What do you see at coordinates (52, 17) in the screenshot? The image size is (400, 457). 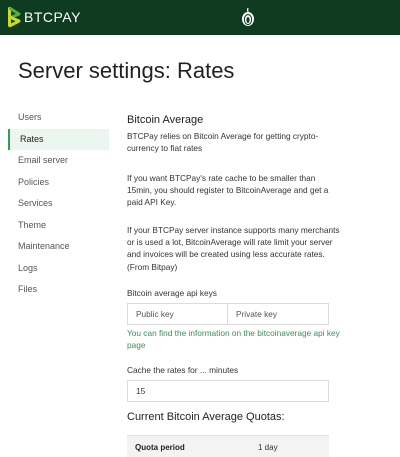 I see `logo-text: BTCPAY` at bounding box center [52, 17].